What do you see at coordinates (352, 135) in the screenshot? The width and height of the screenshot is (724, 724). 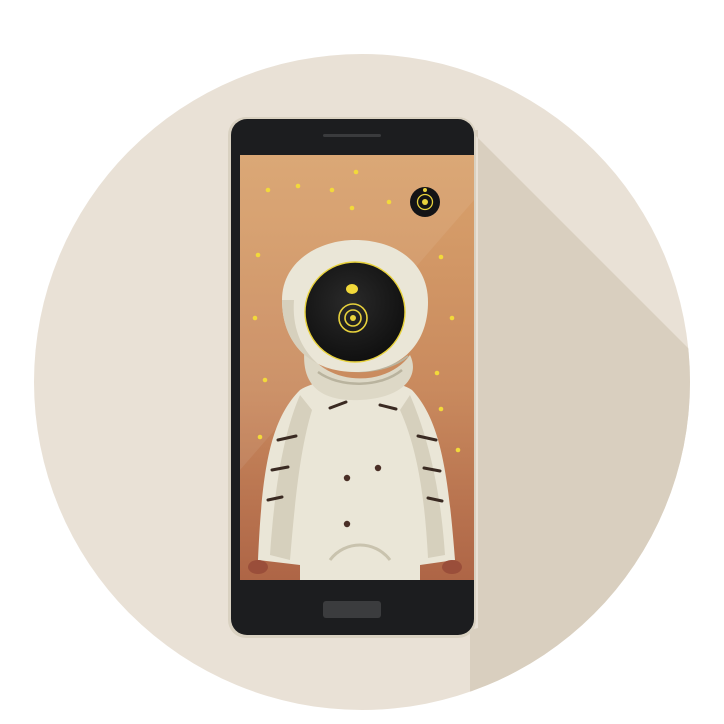 I see `speaker-grille-icon` at bounding box center [352, 135].